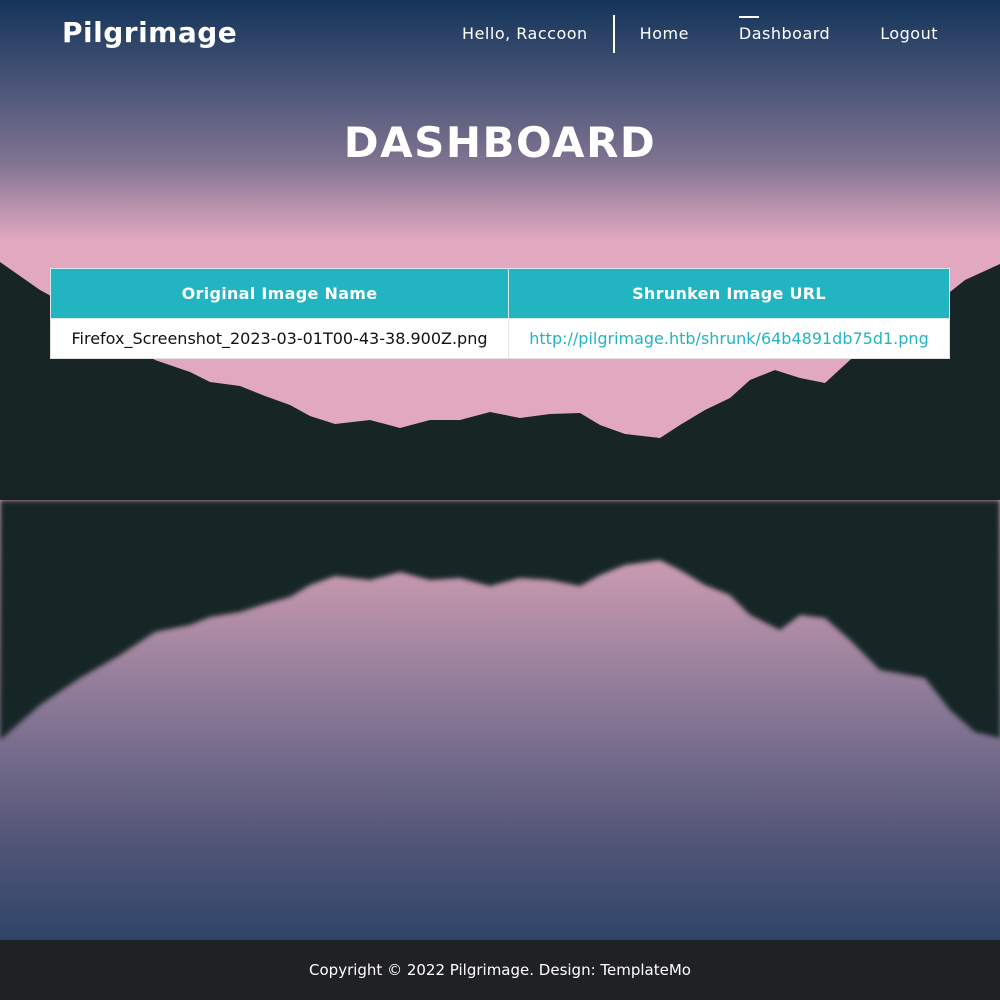 This screenshot has height=1000, width=1000. I want to click on column-header-shrunken-url: Shrunken Image URL, so click(729, 293).